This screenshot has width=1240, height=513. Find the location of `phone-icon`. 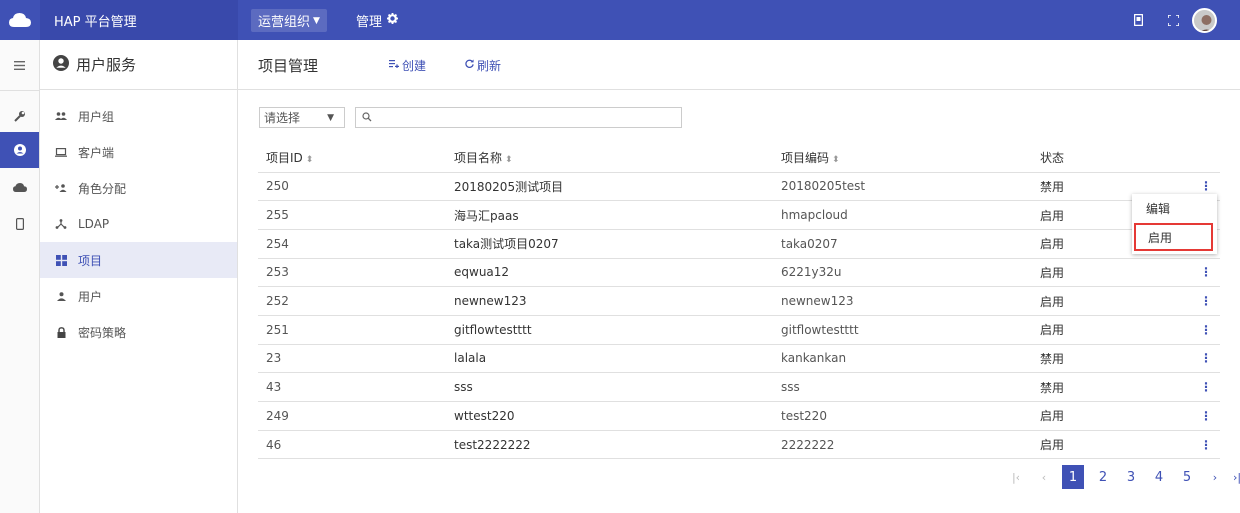

phone-icon is located at coordinates (19, 224).